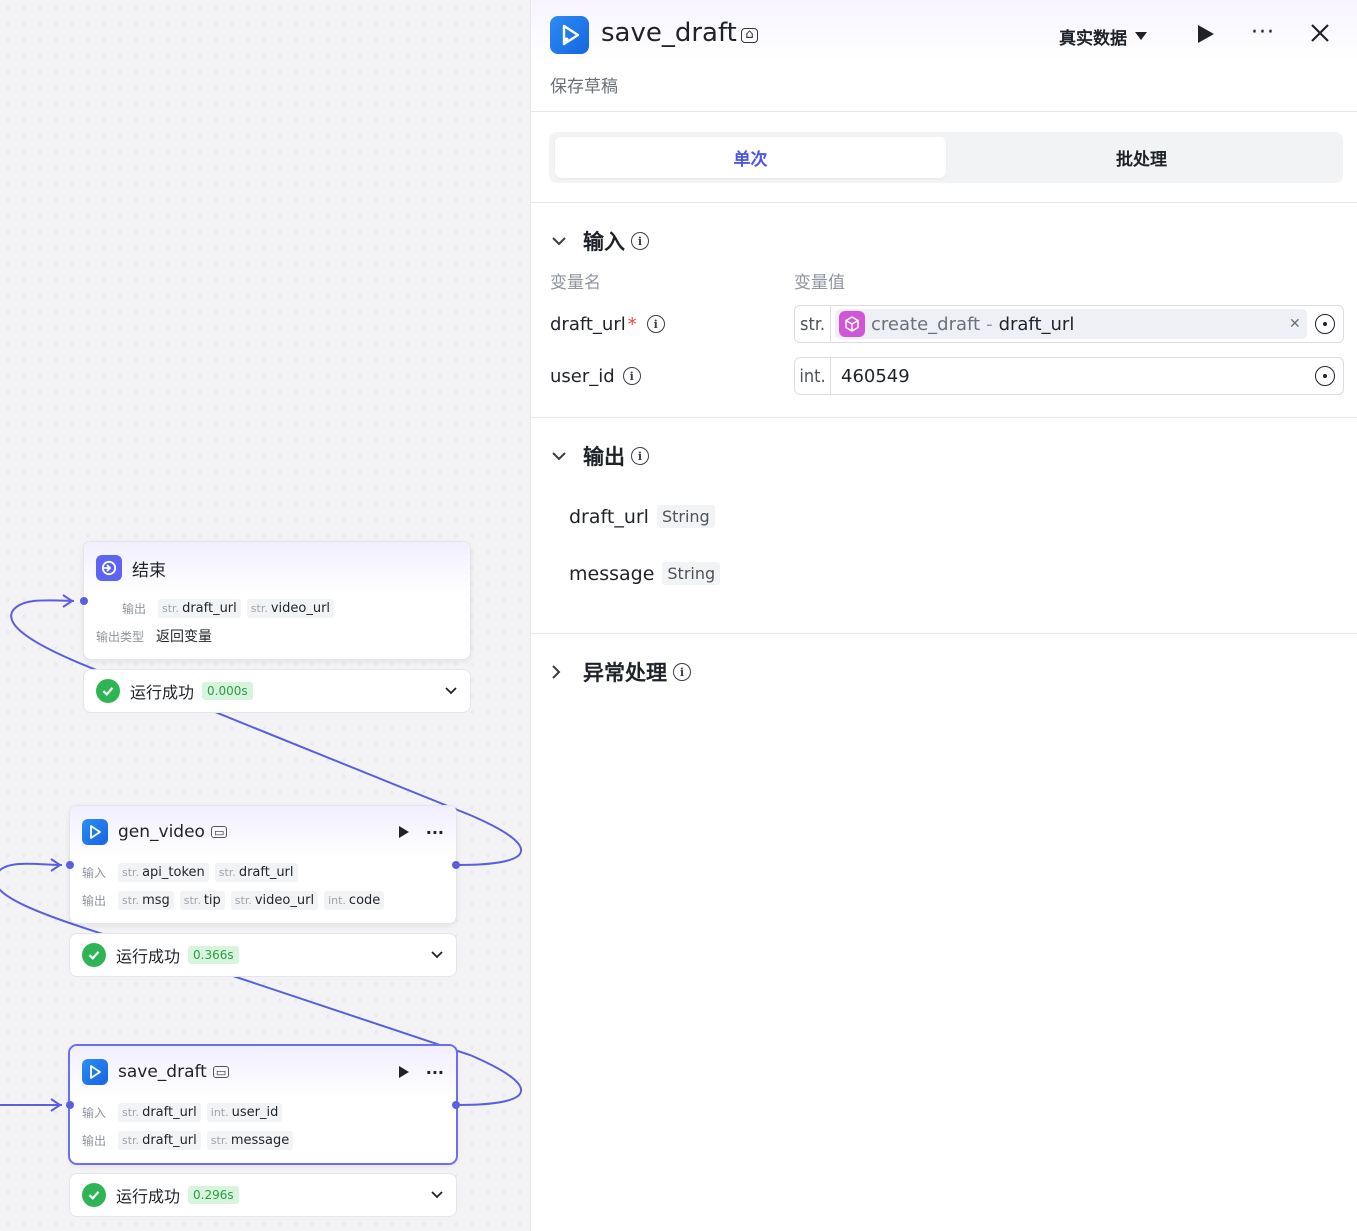 The width and height of the screenshot is (1357, 1231). Describe the element at coordinates (70, 865) in the screenshot. I see `gen-input-port` at that location.